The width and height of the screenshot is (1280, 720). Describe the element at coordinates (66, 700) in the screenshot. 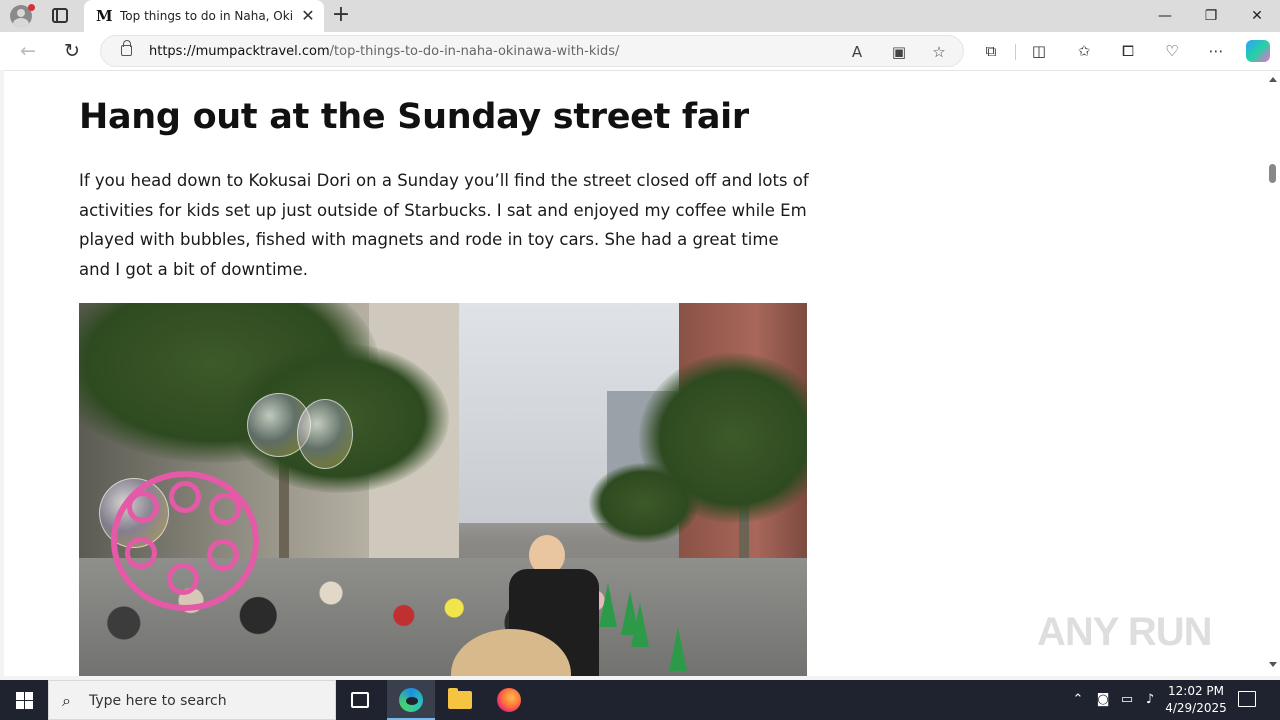

I see `search-icon: ⌕` at that location.